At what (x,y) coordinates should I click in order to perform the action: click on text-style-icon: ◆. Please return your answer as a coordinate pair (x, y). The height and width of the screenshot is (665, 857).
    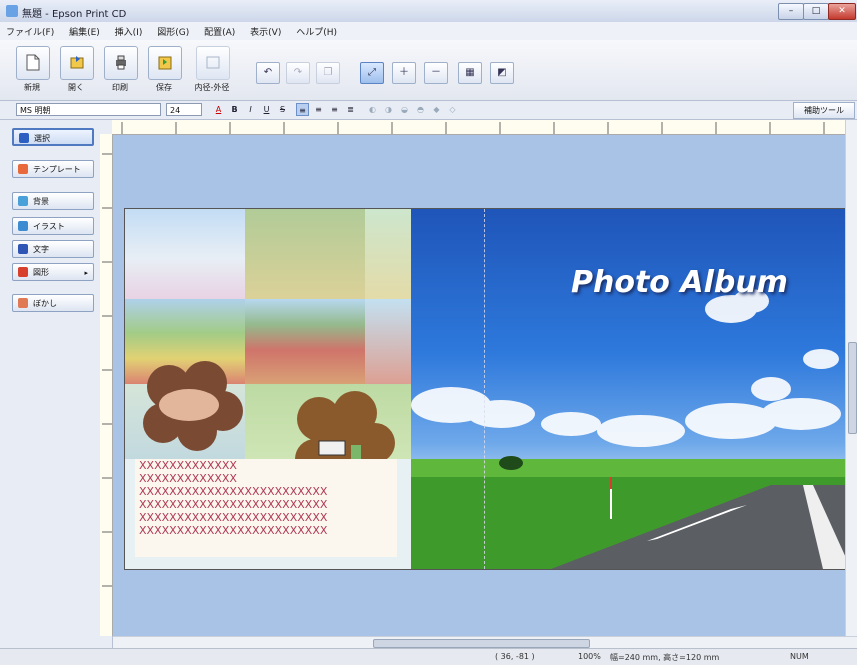
    Looking at the image, I should click on (436, 109).